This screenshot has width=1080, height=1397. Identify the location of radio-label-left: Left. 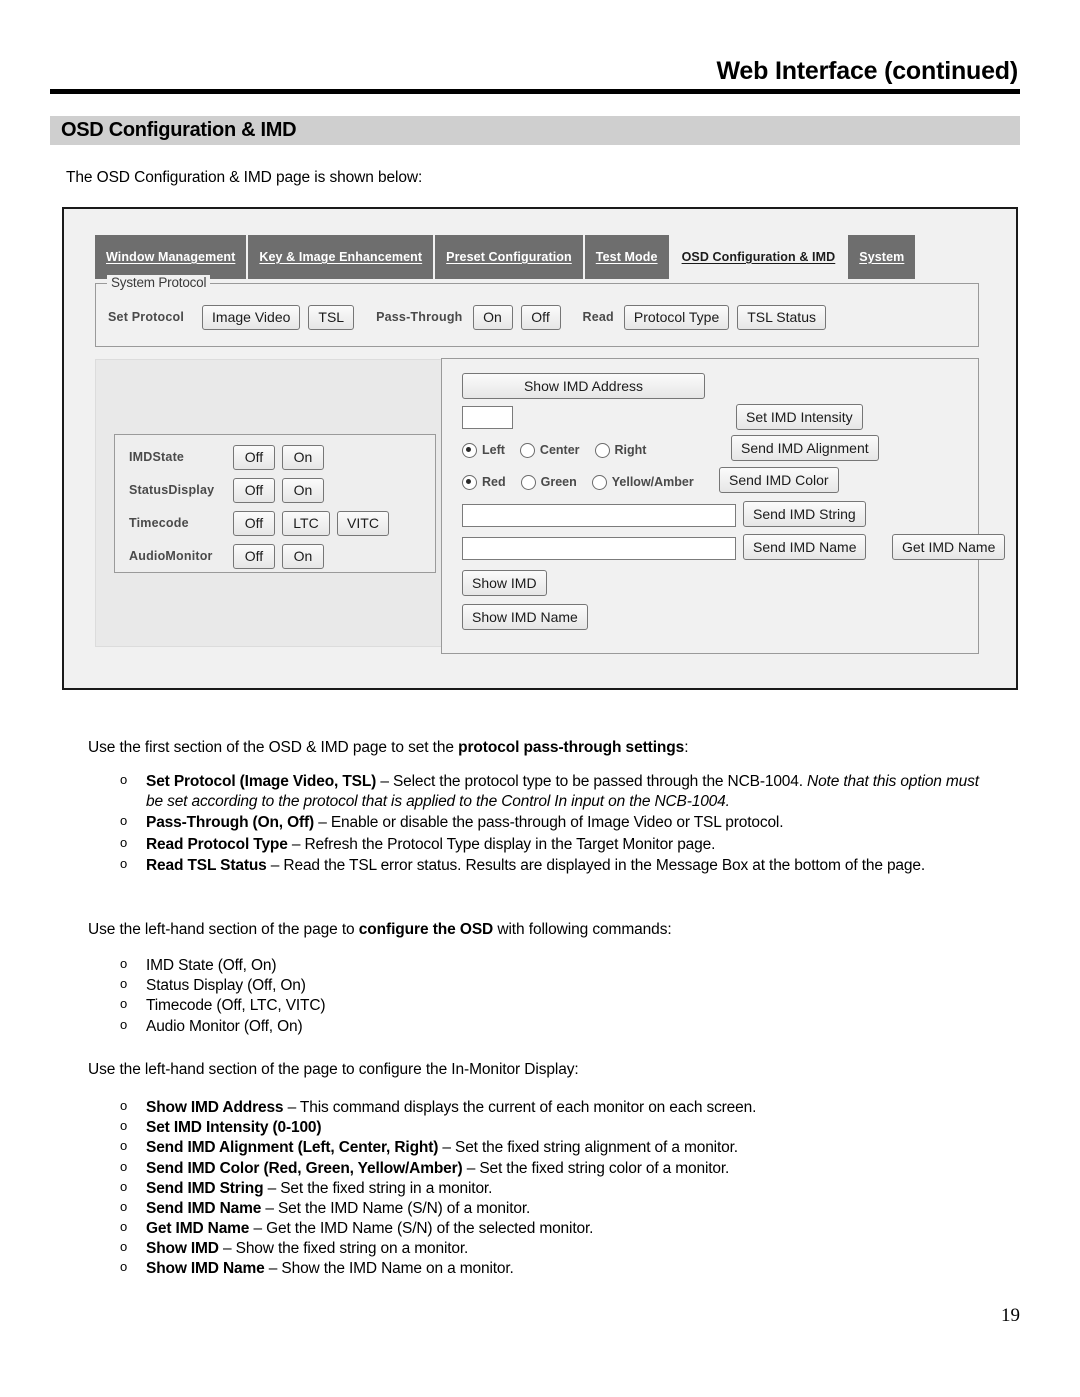
(493, 450).